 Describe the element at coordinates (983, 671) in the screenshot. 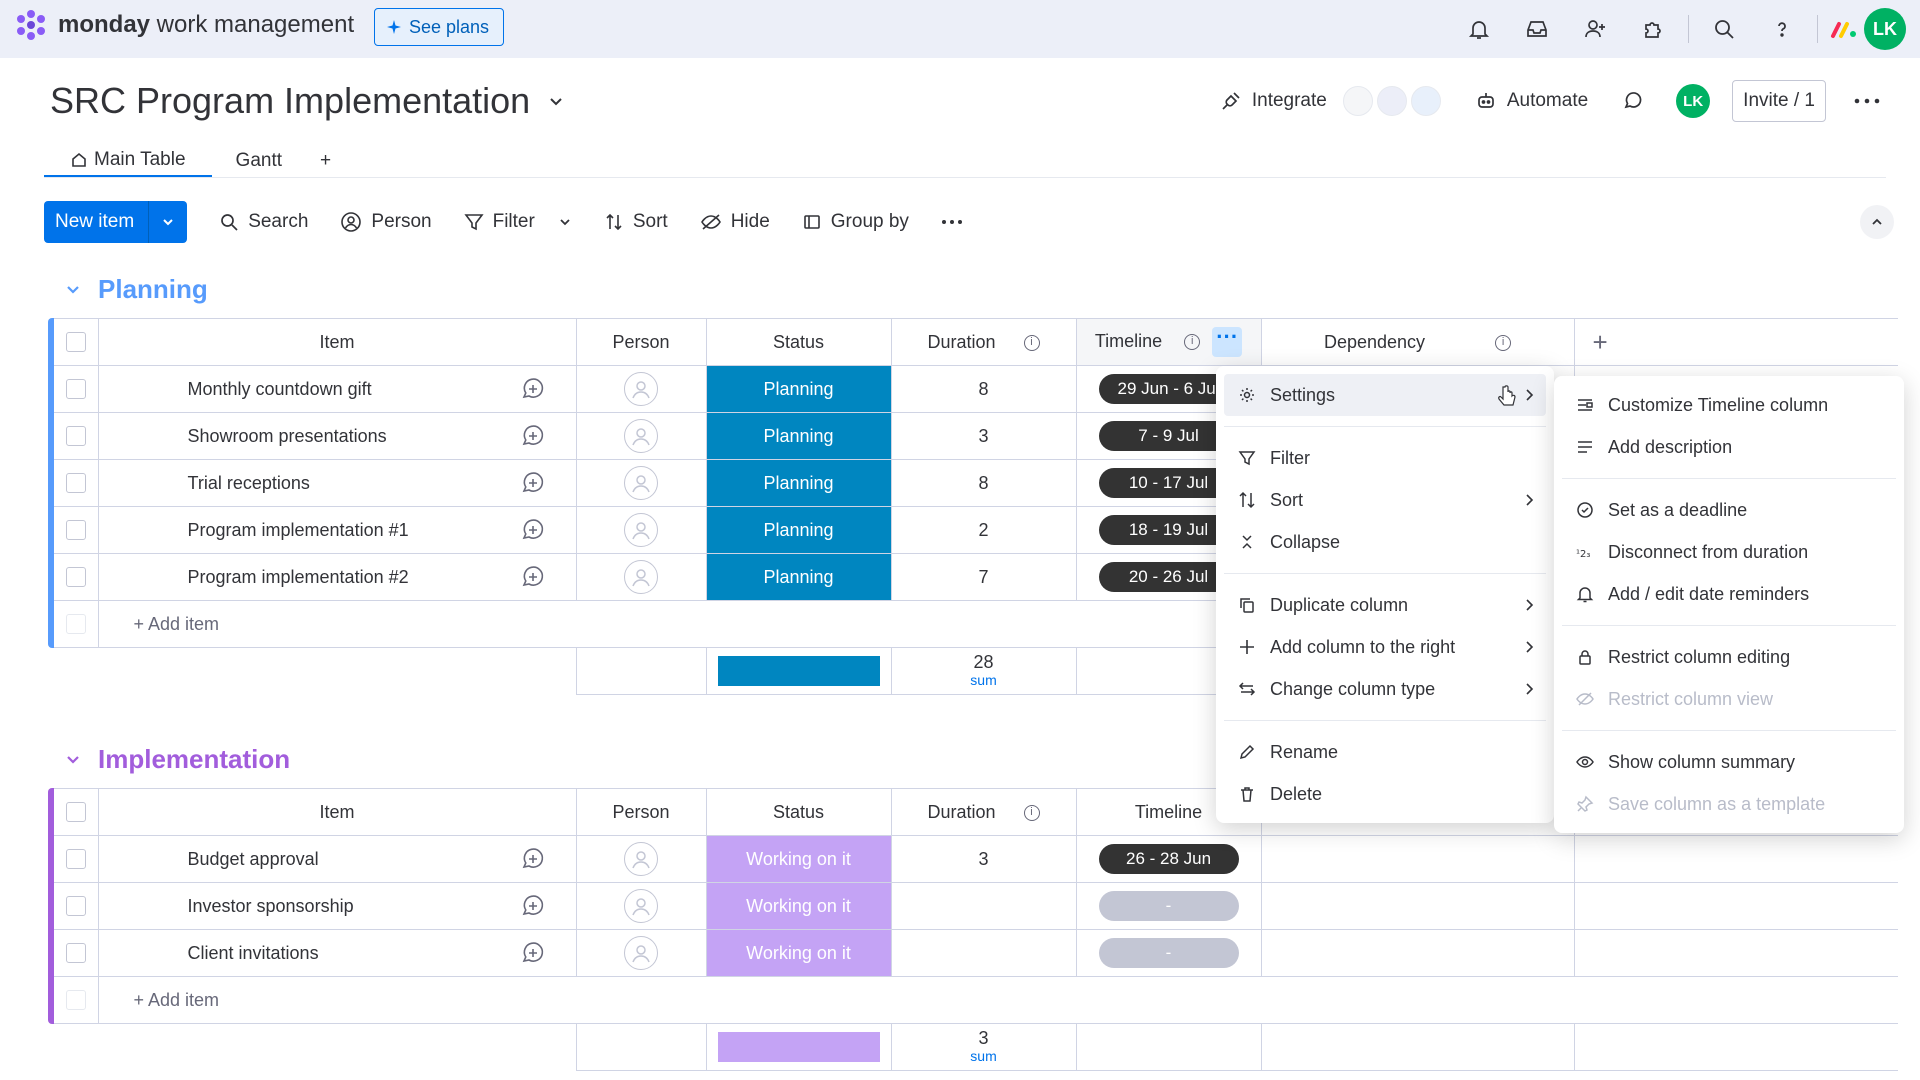

I see `duration-summary: 28 sum` at that location.